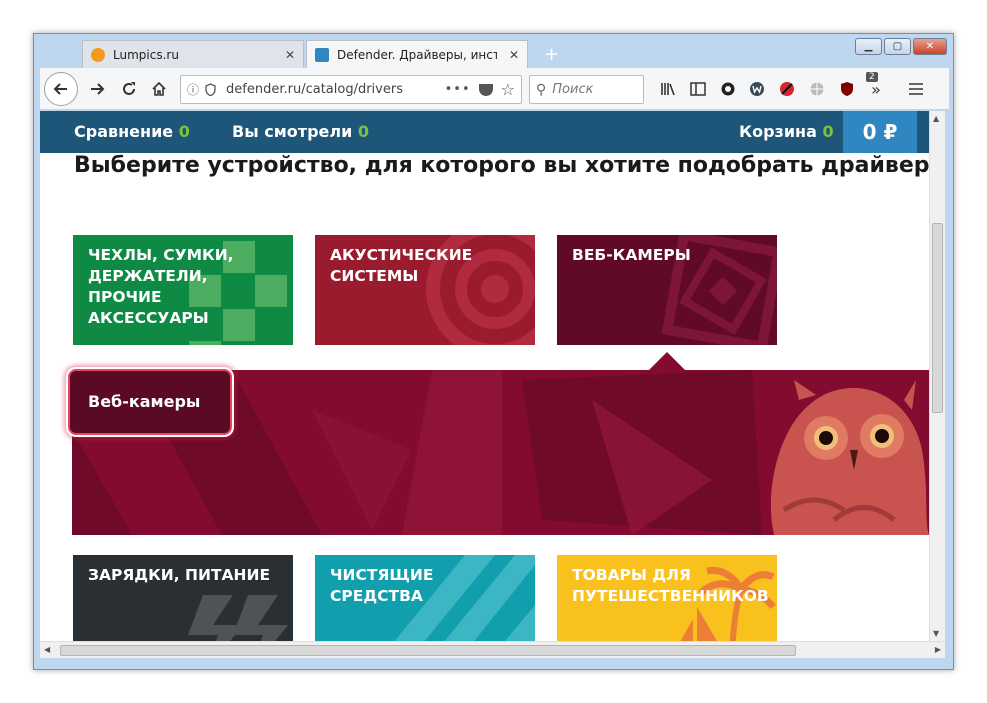  I want to click on reload-button, so click(129, 89).